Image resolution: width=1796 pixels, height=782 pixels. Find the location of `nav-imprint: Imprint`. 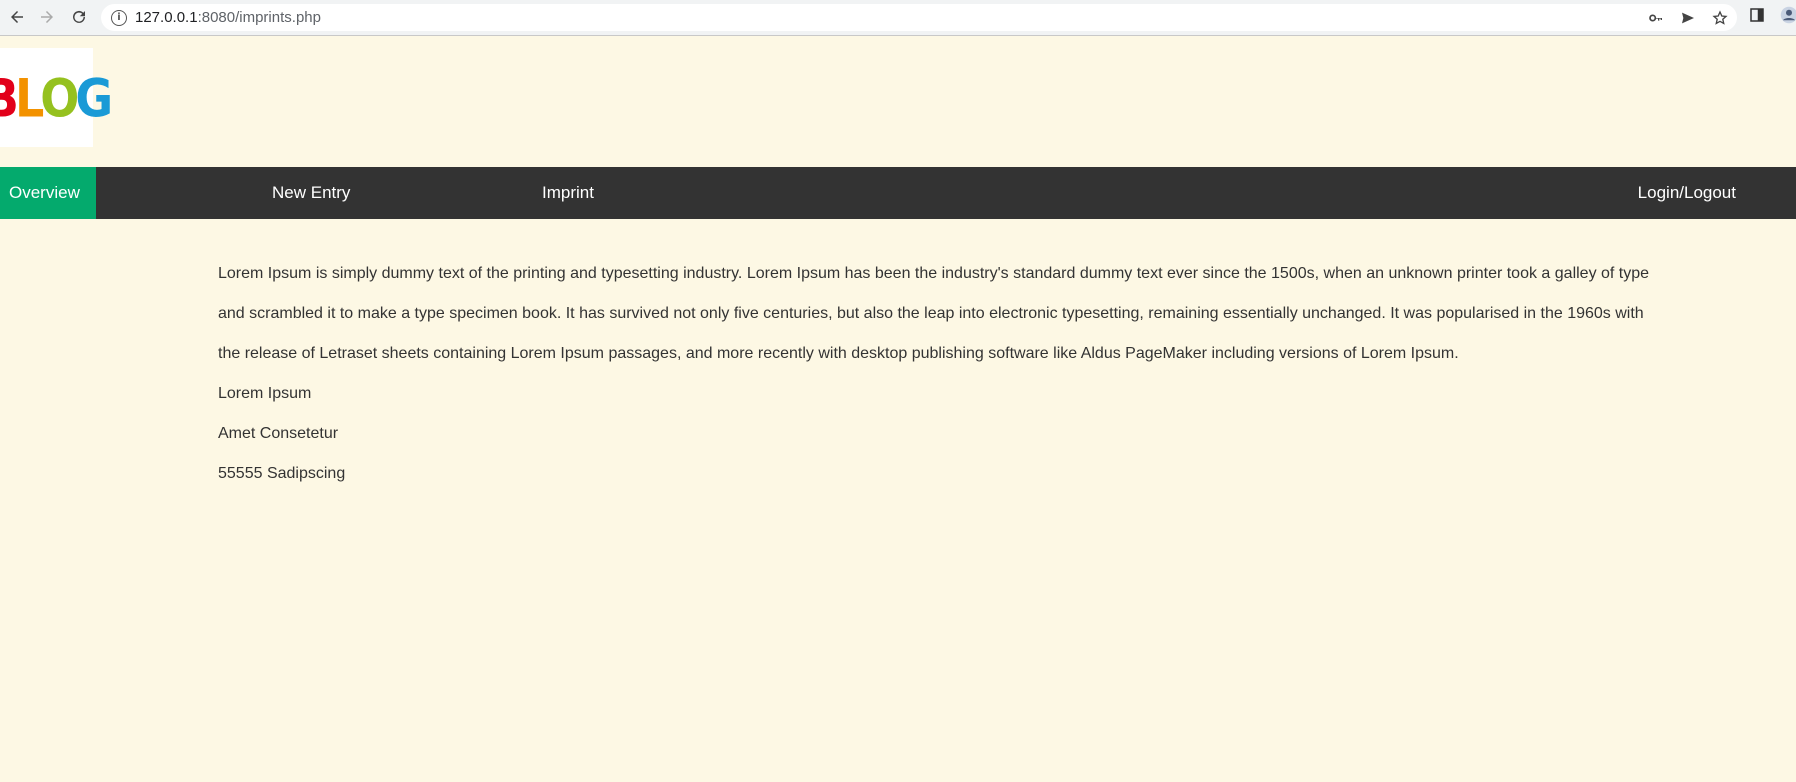

nav-imprint: Imprint is located at coordinates (568, 193).